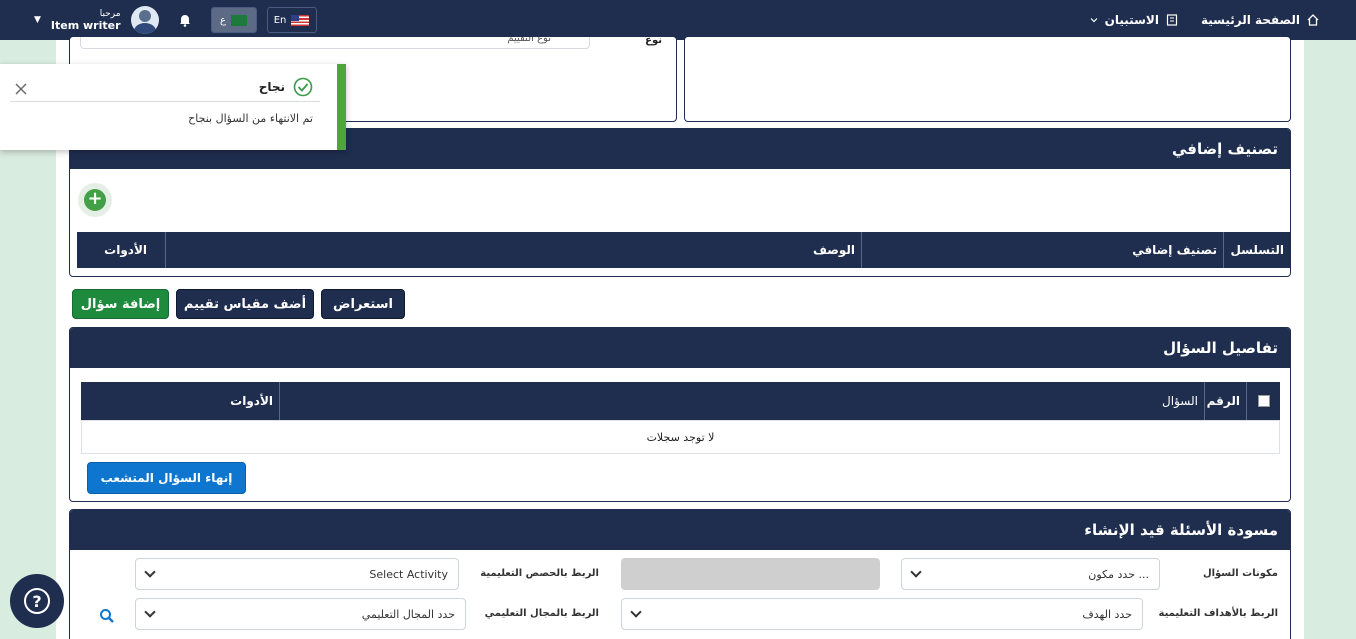  Describe the element at coordinates (185, 20) in the screenshot. I see `bell-icon` at that location.